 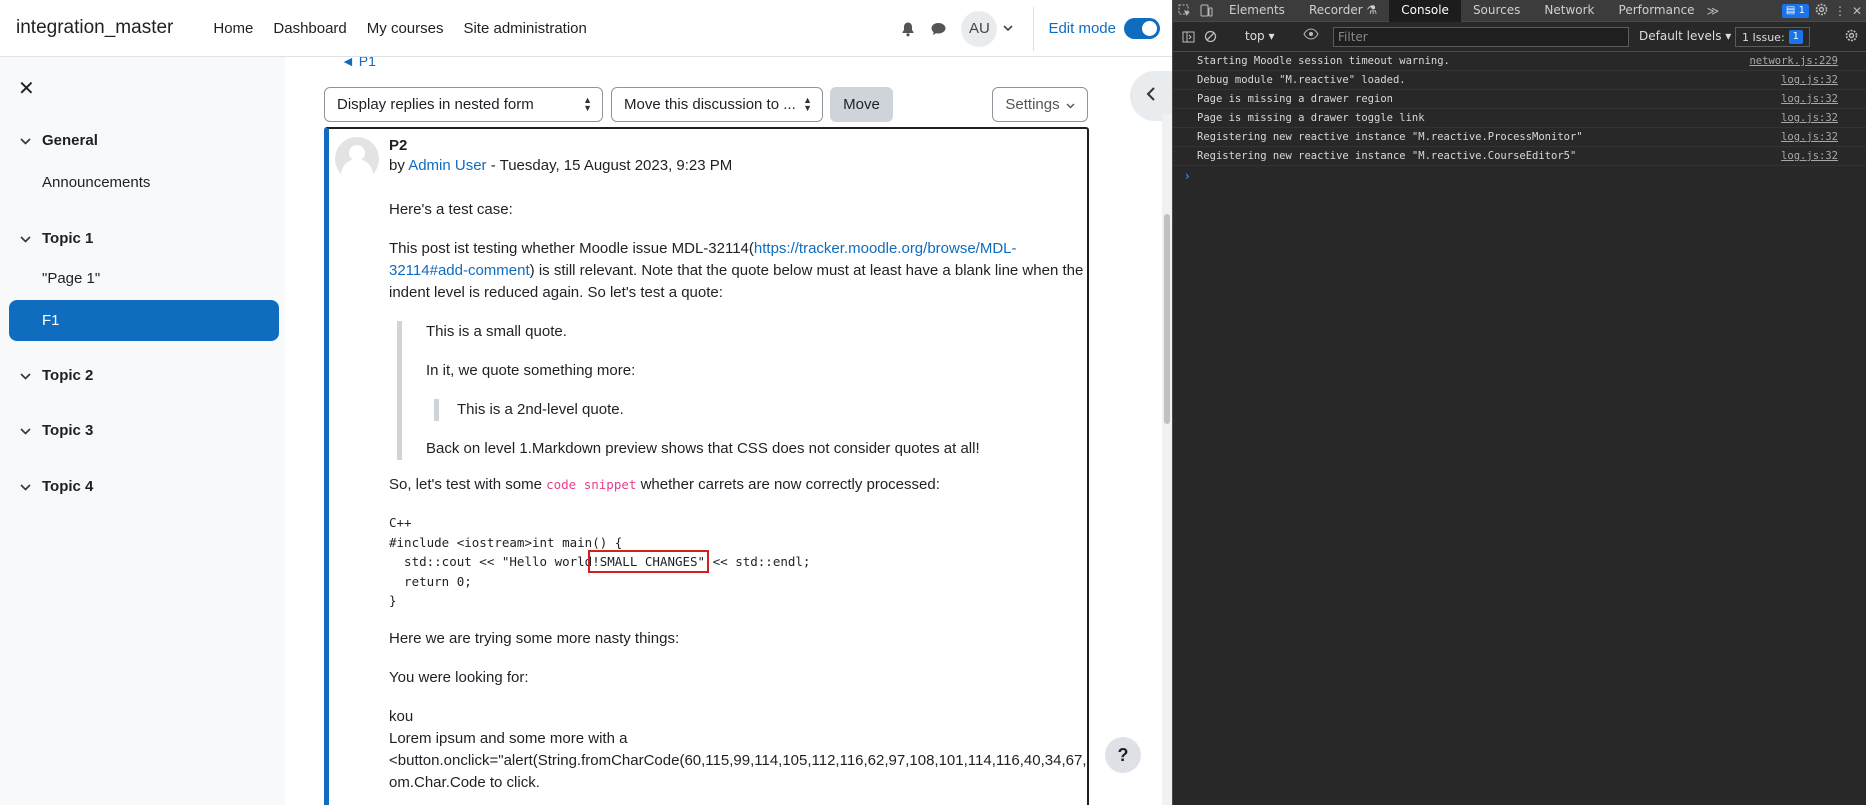 I want to click on gear-icon, so click(x=1821, y=11).